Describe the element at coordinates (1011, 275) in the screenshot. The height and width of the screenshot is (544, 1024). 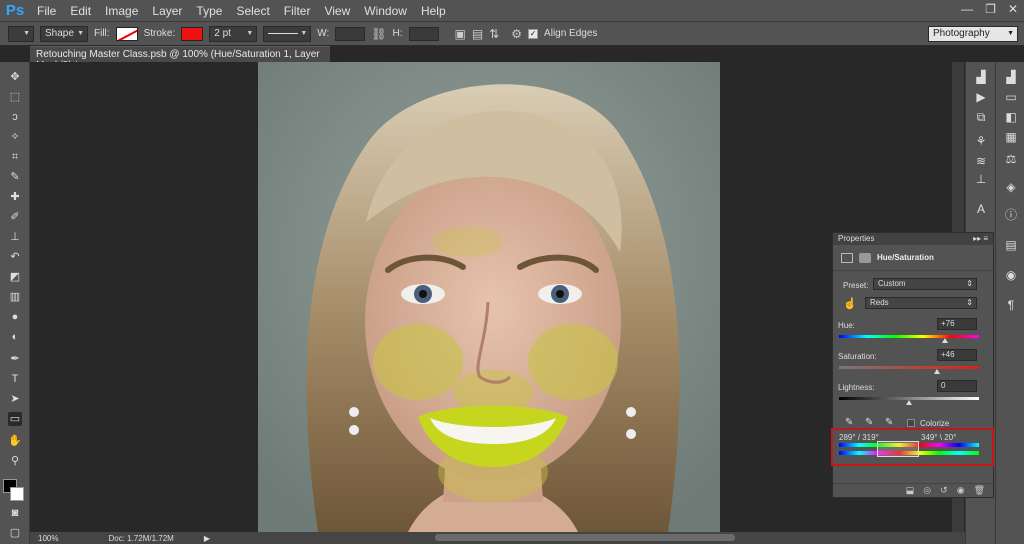
I see `channels-icon: ◉` at that location.